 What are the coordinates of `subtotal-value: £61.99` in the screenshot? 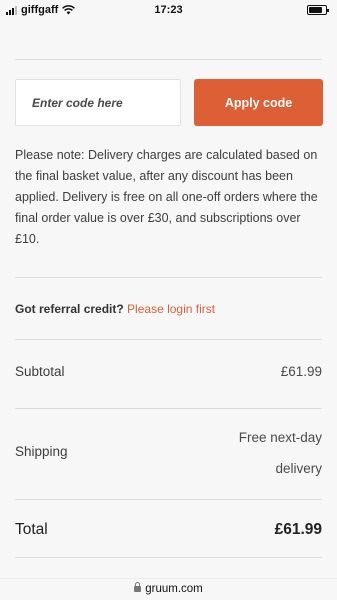 It's located at (301, 371).